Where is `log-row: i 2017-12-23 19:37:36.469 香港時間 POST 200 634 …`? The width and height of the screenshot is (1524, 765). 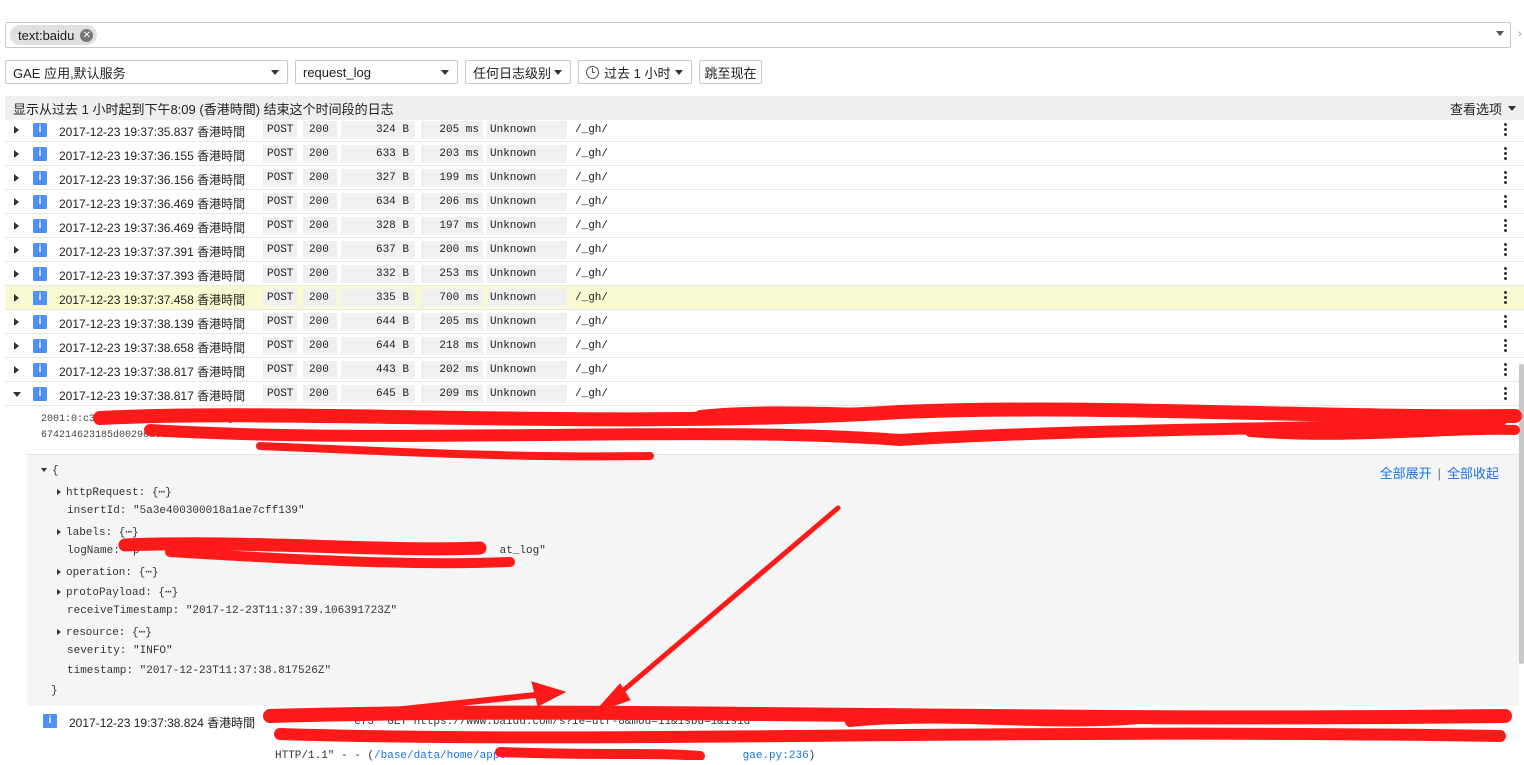
log-row: i 2017-12-23 19:37:36.469 香港時間 POST 200 634 … is located at coordinates (764, 202).